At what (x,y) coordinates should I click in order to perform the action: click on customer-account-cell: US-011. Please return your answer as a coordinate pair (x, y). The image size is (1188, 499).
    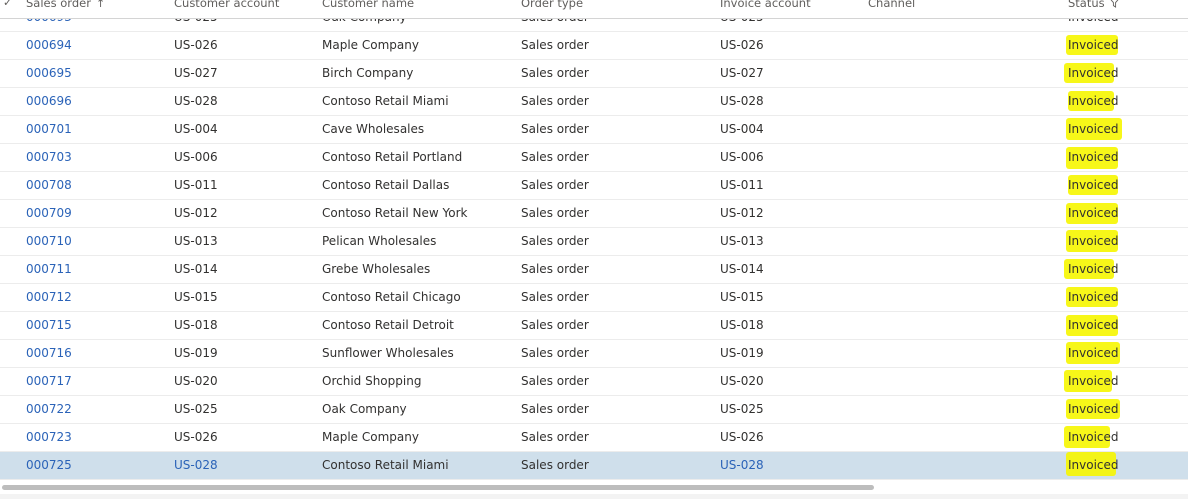
    Looking at the image, I should click on (196, 185).